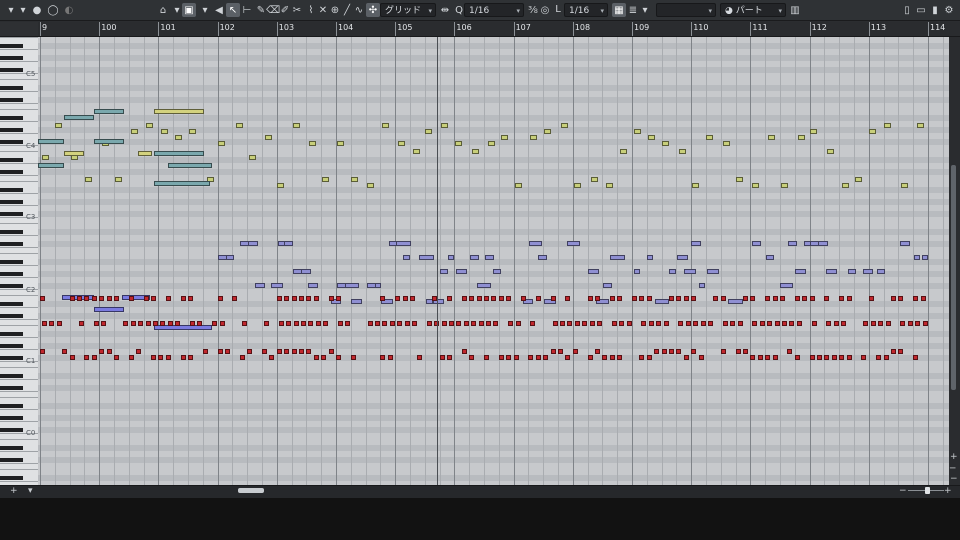 The width and height of the screenshot is (960, 540). I want to click on part-dropdown: ◕ パート ▾, so click(753, 10).